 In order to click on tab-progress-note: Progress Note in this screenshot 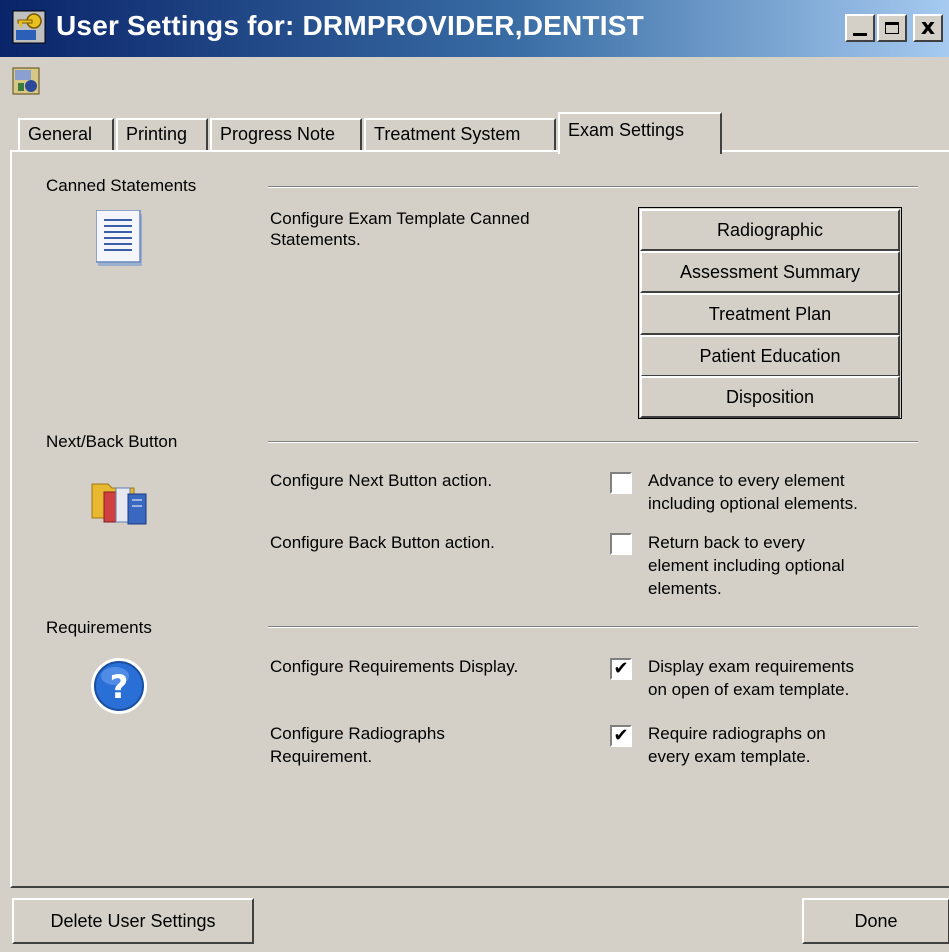, I will do `click(286, 134)`.